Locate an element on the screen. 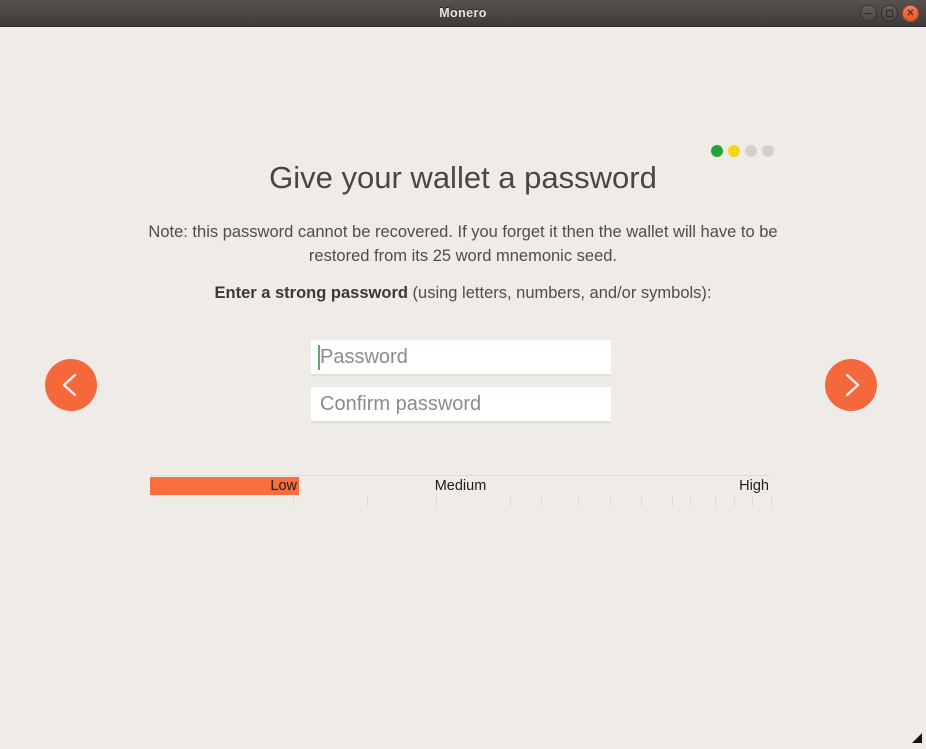  chevron-left-icon is located at coordinates (71, 385).